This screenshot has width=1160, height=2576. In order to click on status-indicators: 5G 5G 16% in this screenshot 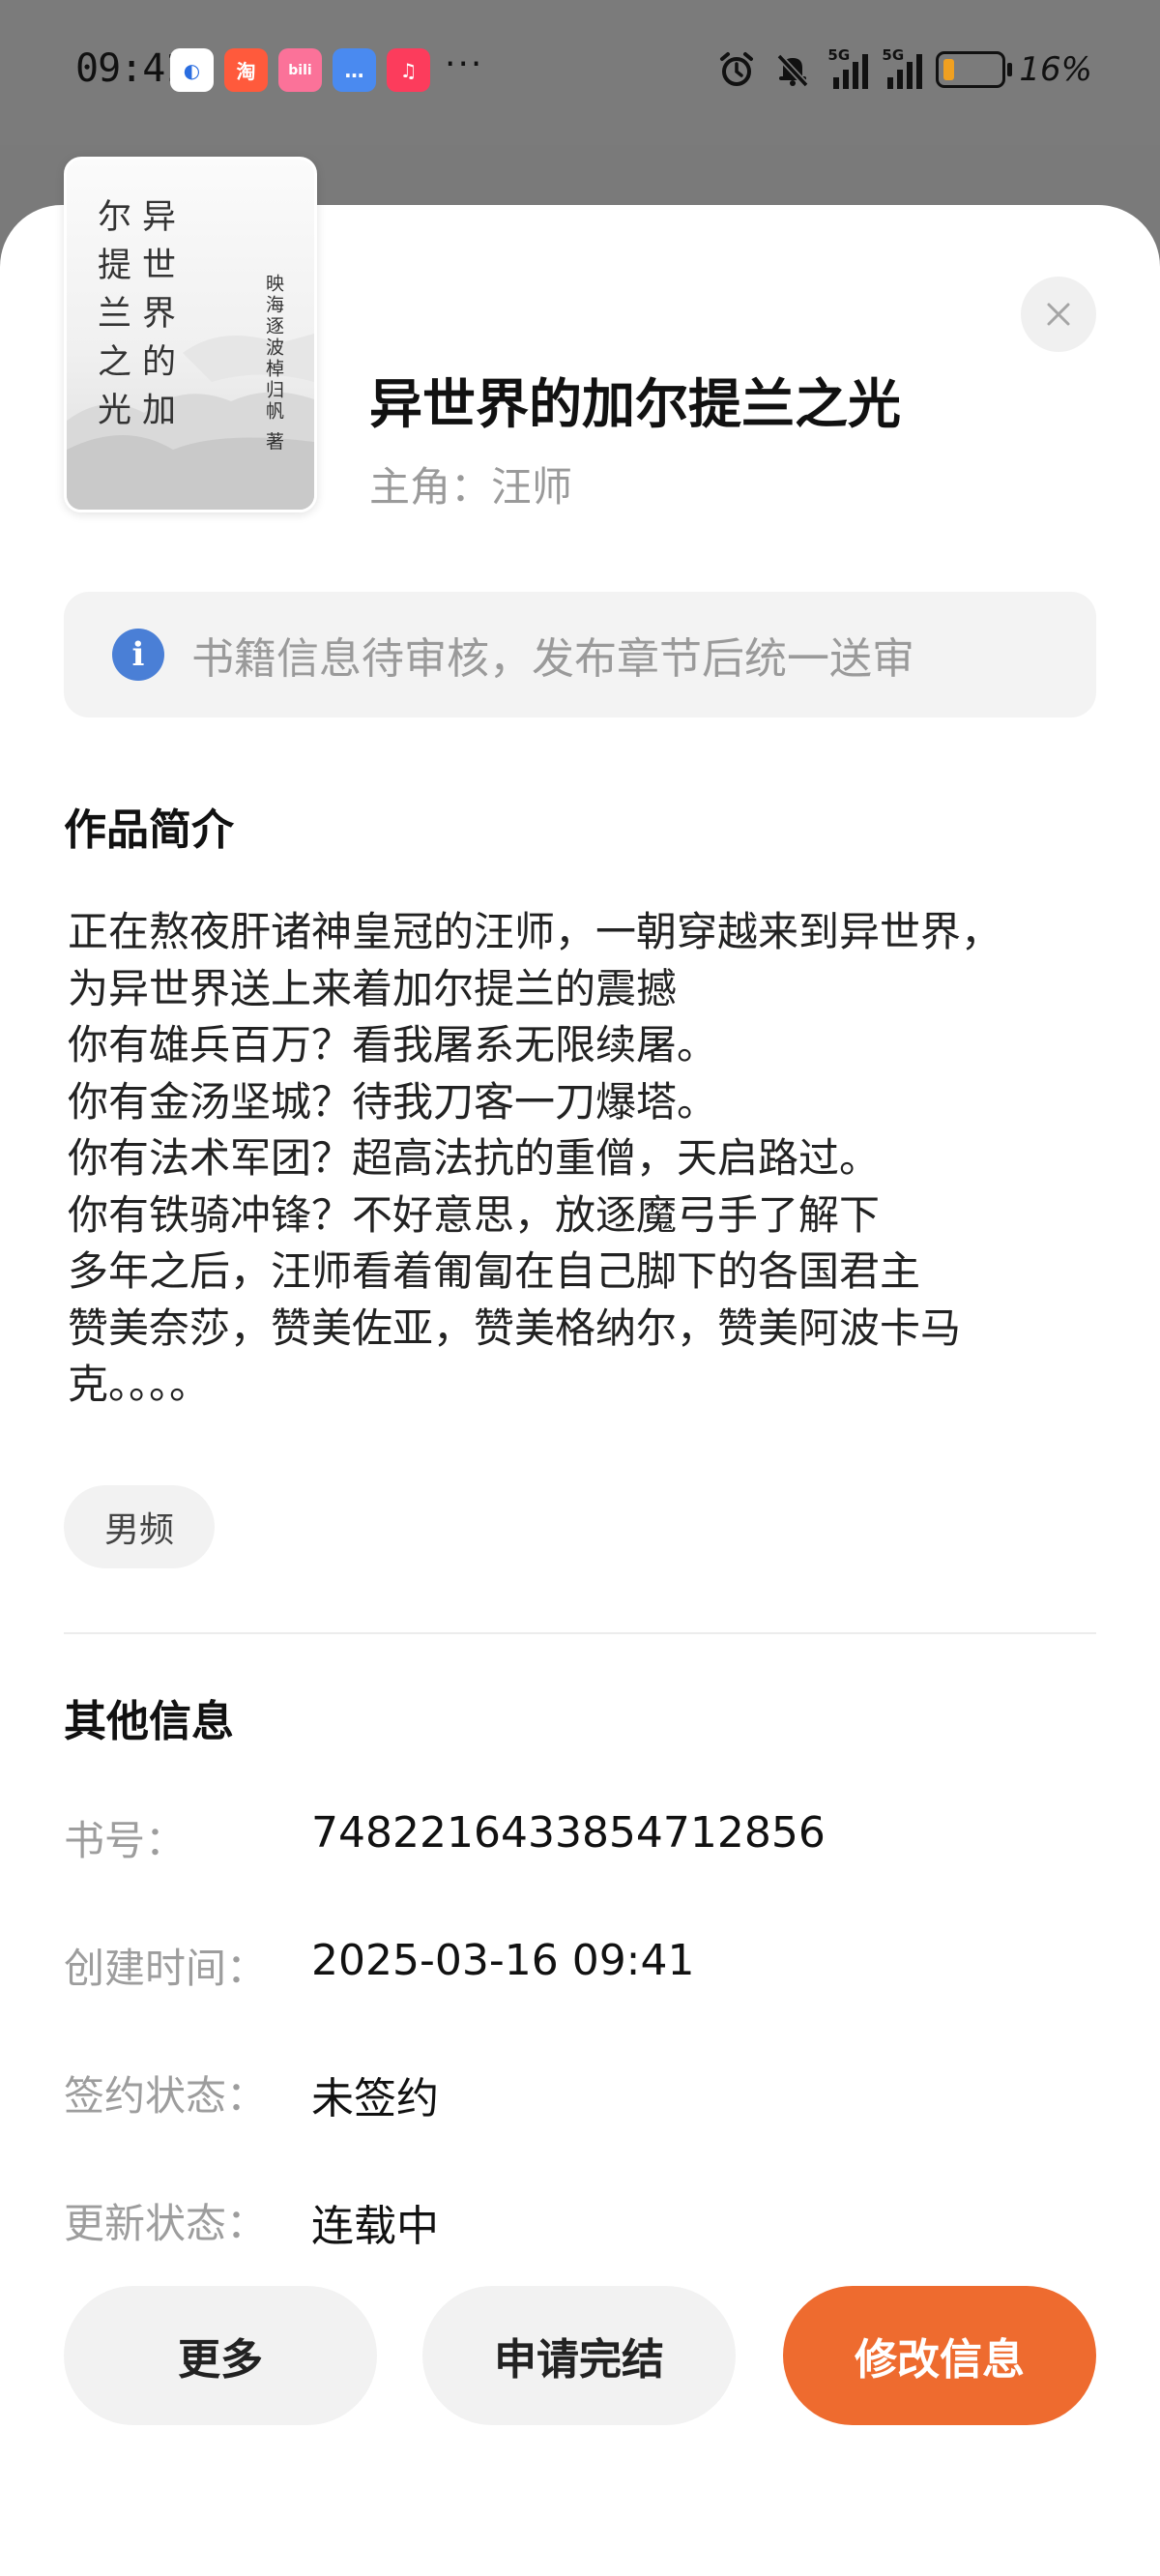, I will do `click(903, 68)`.